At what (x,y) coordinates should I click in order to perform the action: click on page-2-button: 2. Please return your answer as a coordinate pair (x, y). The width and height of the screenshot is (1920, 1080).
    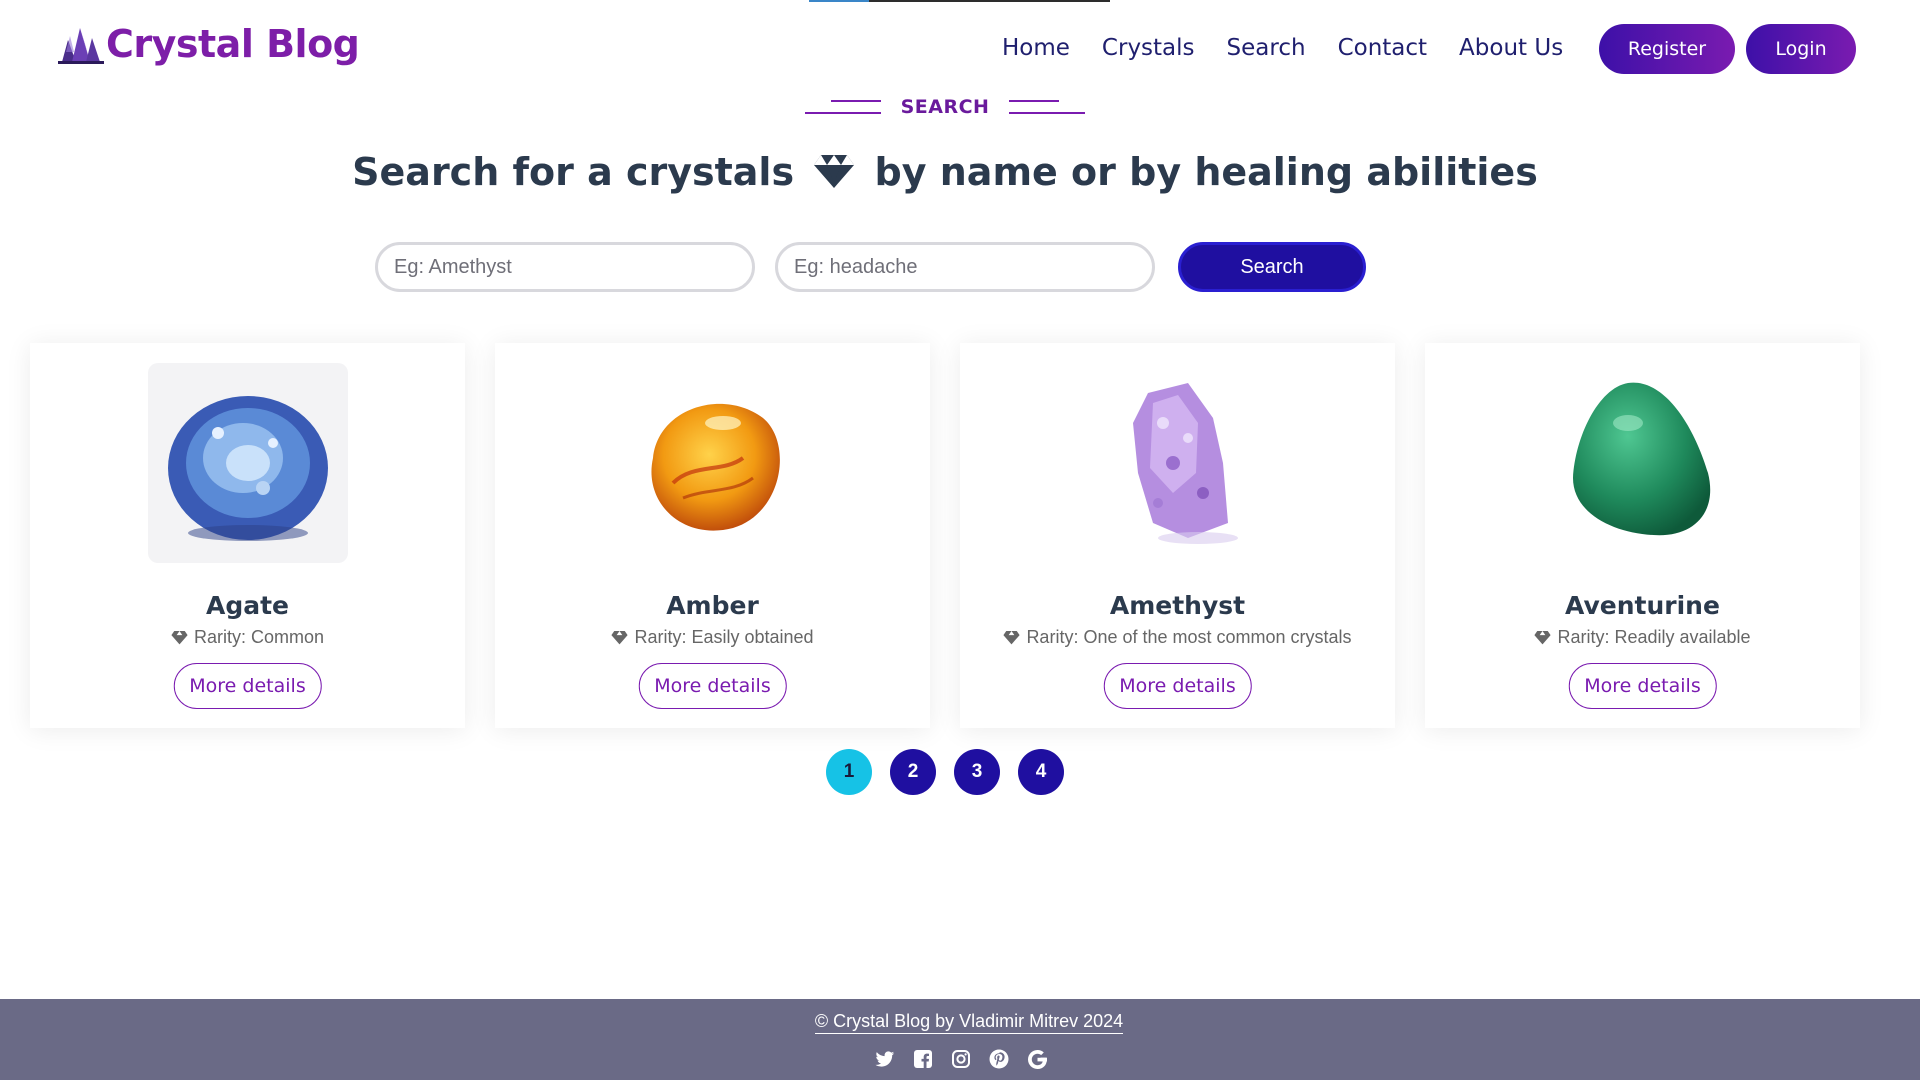
    Looking at the image, I should click on (913, 772).